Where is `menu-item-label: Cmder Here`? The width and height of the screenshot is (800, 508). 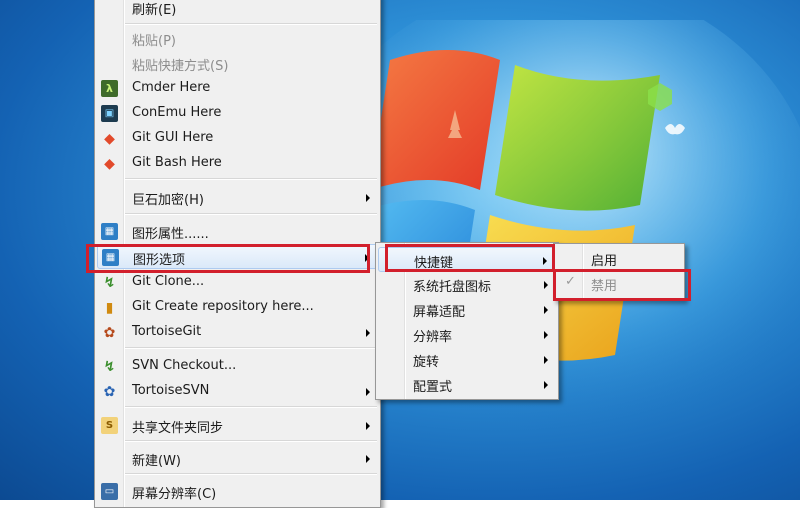 menu-item-label: Cmder Here is located at coordinates (171, 87).